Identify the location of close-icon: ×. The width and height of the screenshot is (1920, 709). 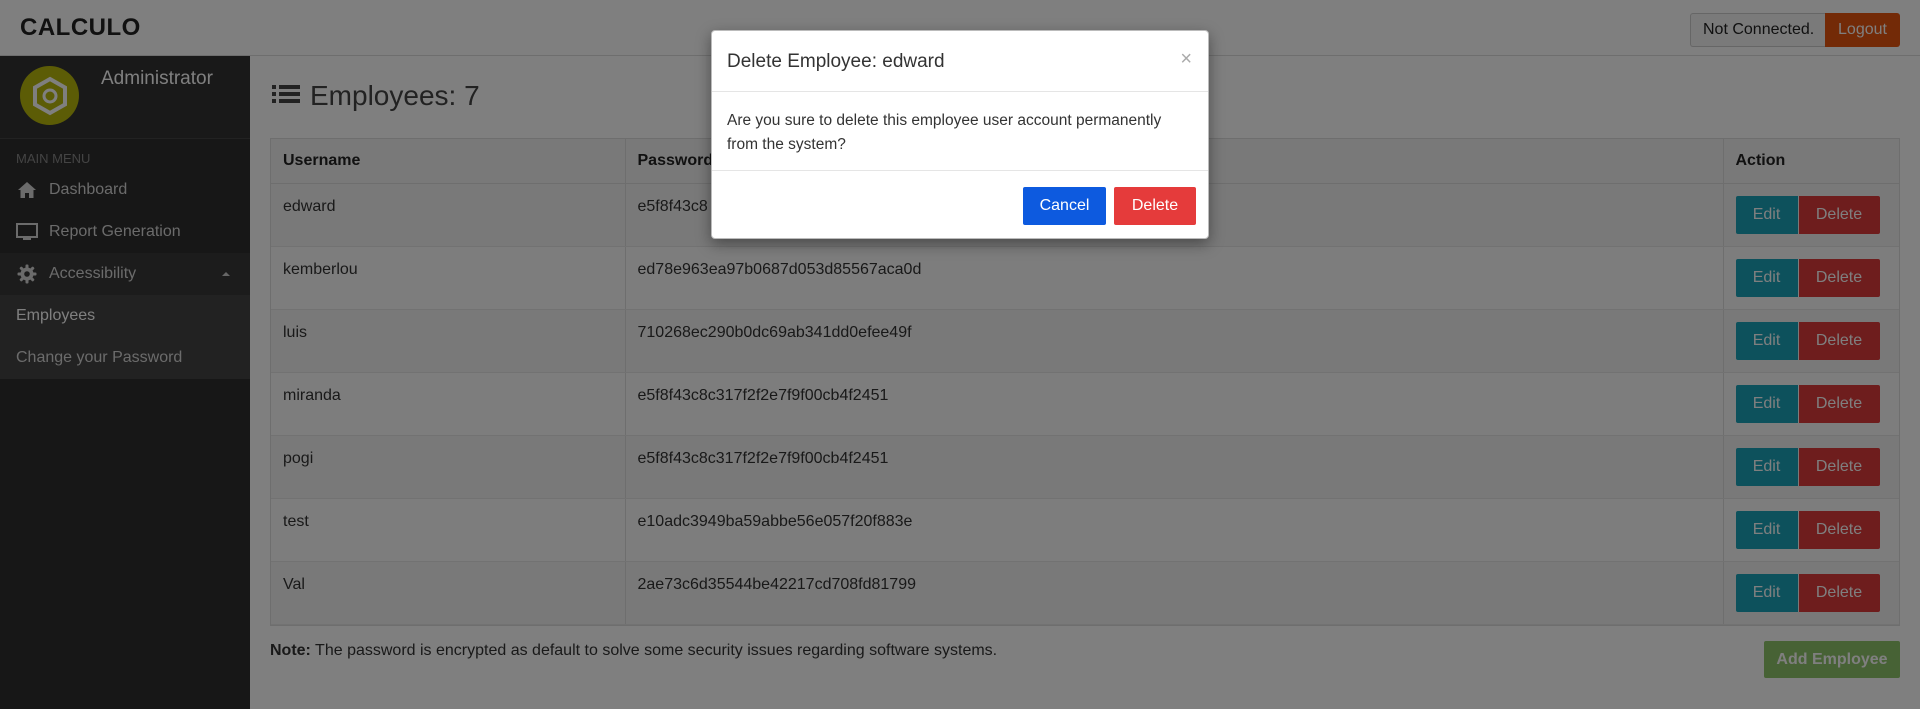
(1186, 59).